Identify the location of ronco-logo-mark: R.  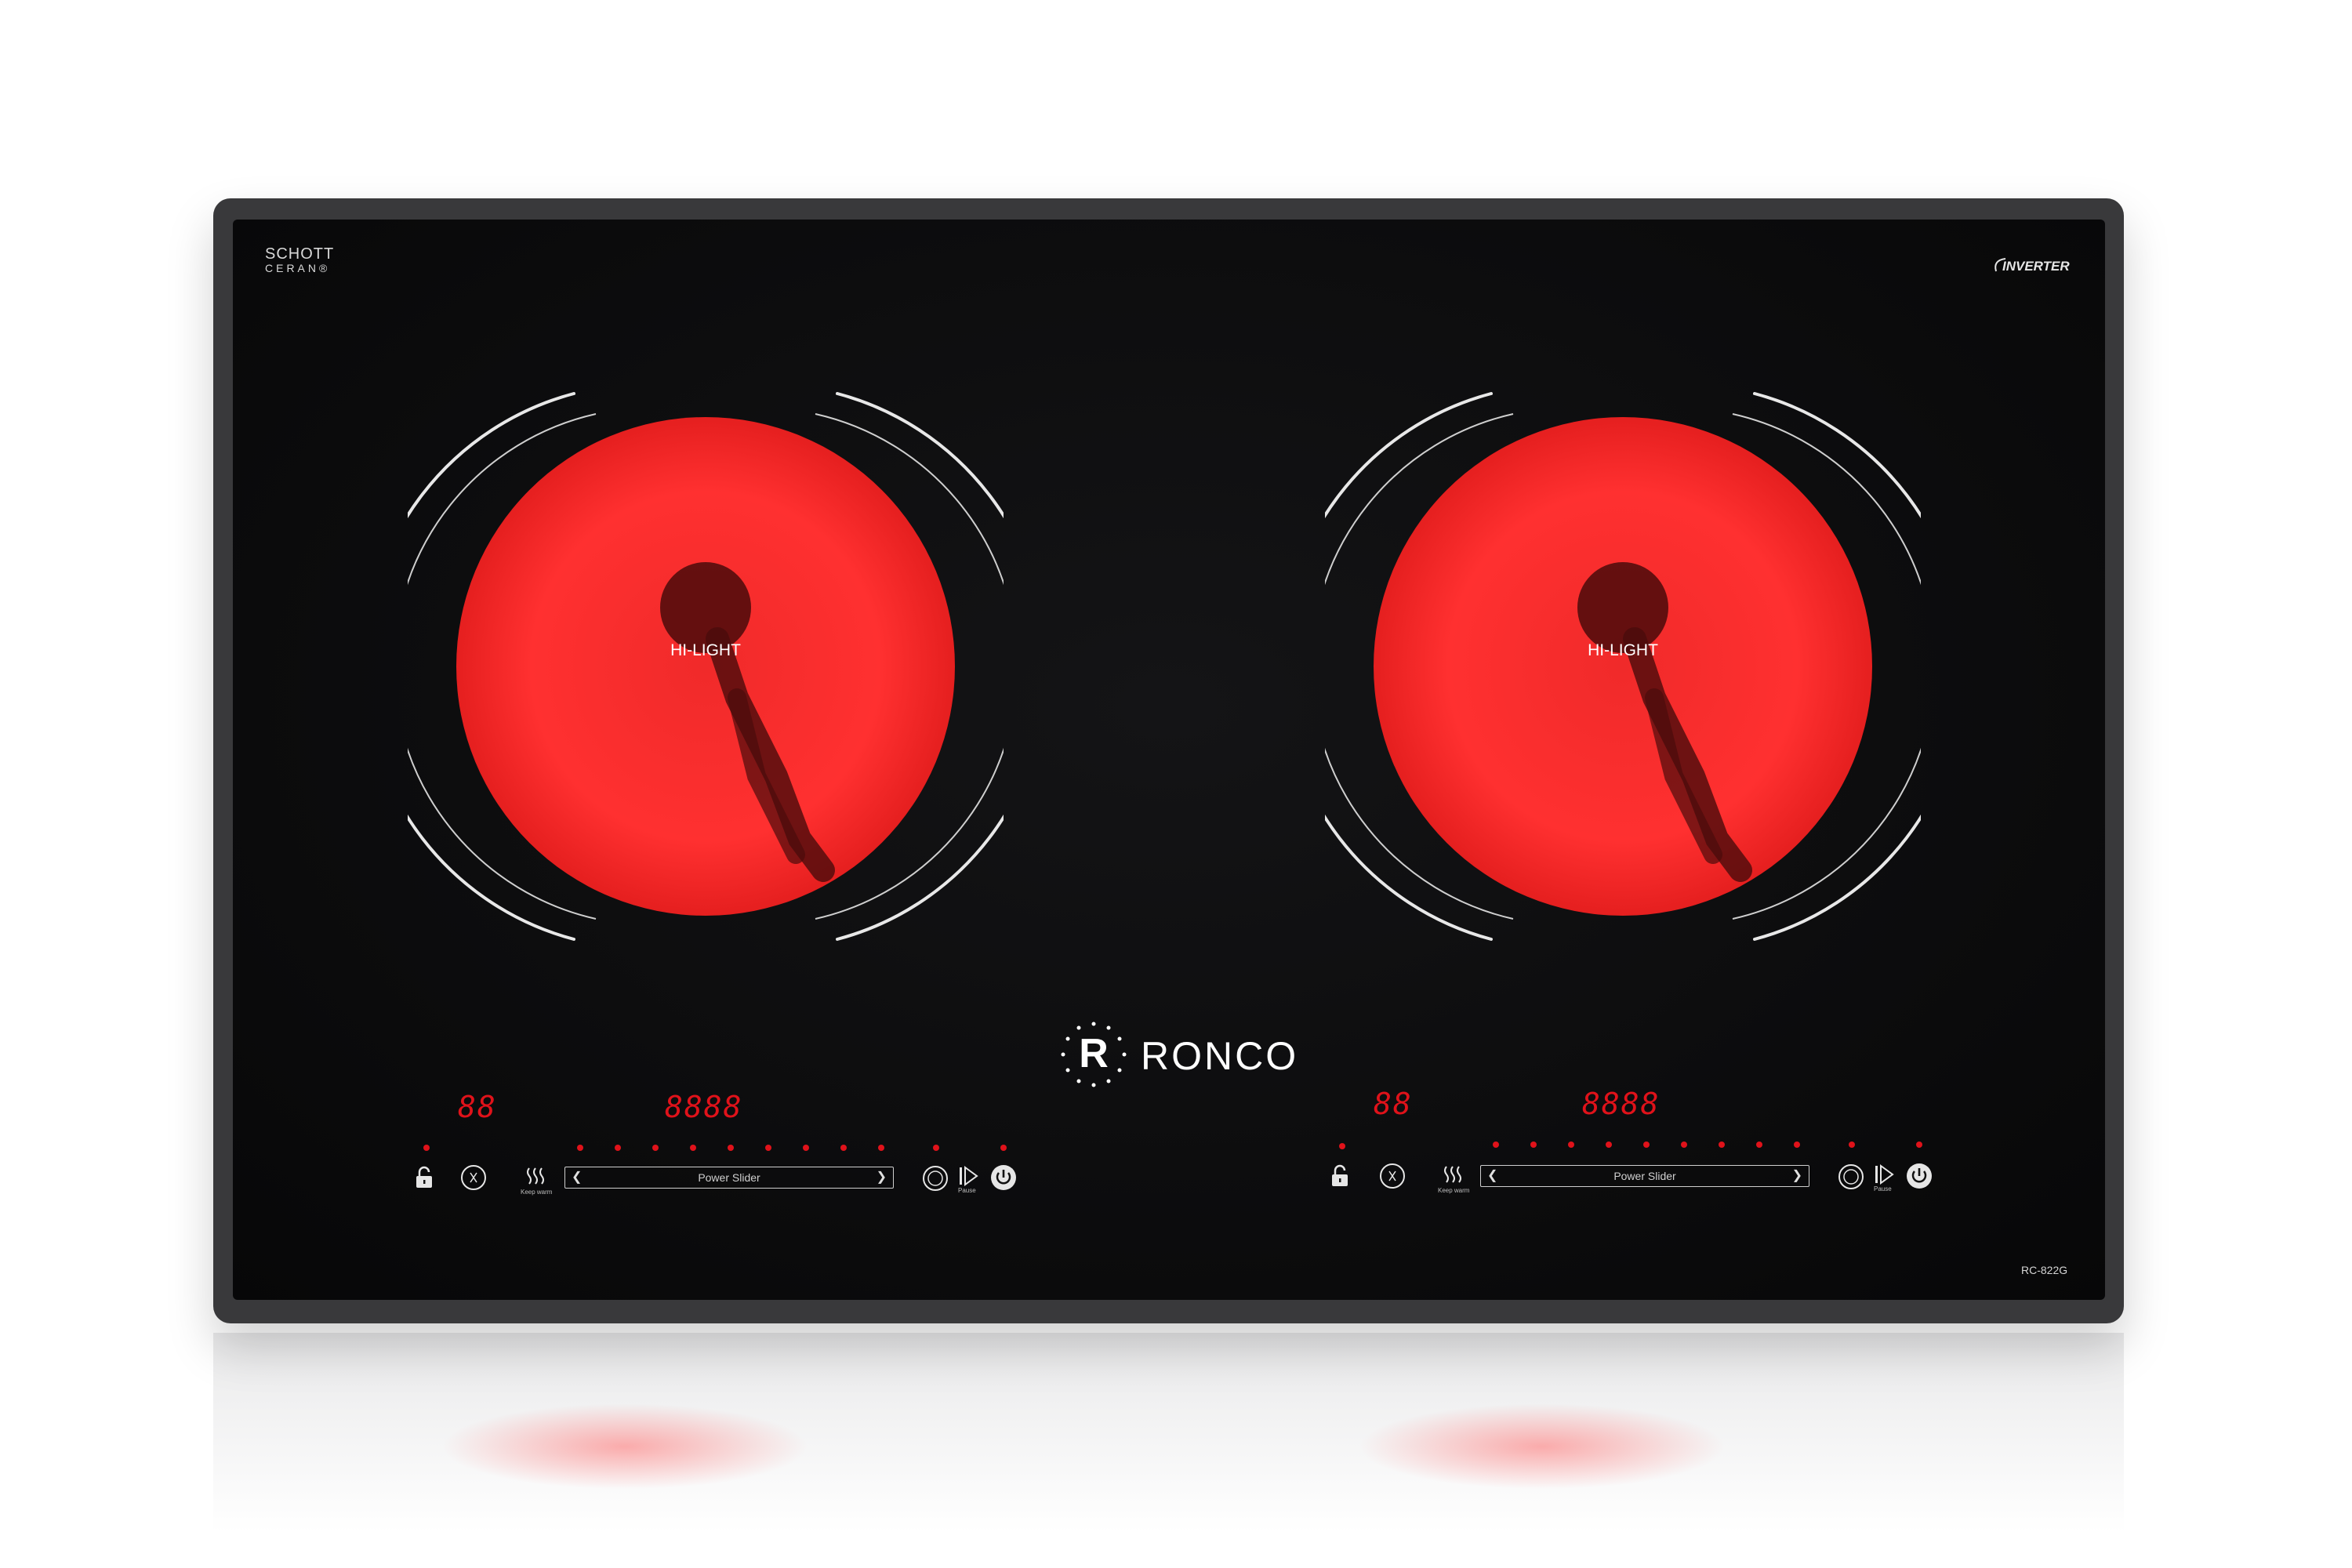
(1093, 1054).